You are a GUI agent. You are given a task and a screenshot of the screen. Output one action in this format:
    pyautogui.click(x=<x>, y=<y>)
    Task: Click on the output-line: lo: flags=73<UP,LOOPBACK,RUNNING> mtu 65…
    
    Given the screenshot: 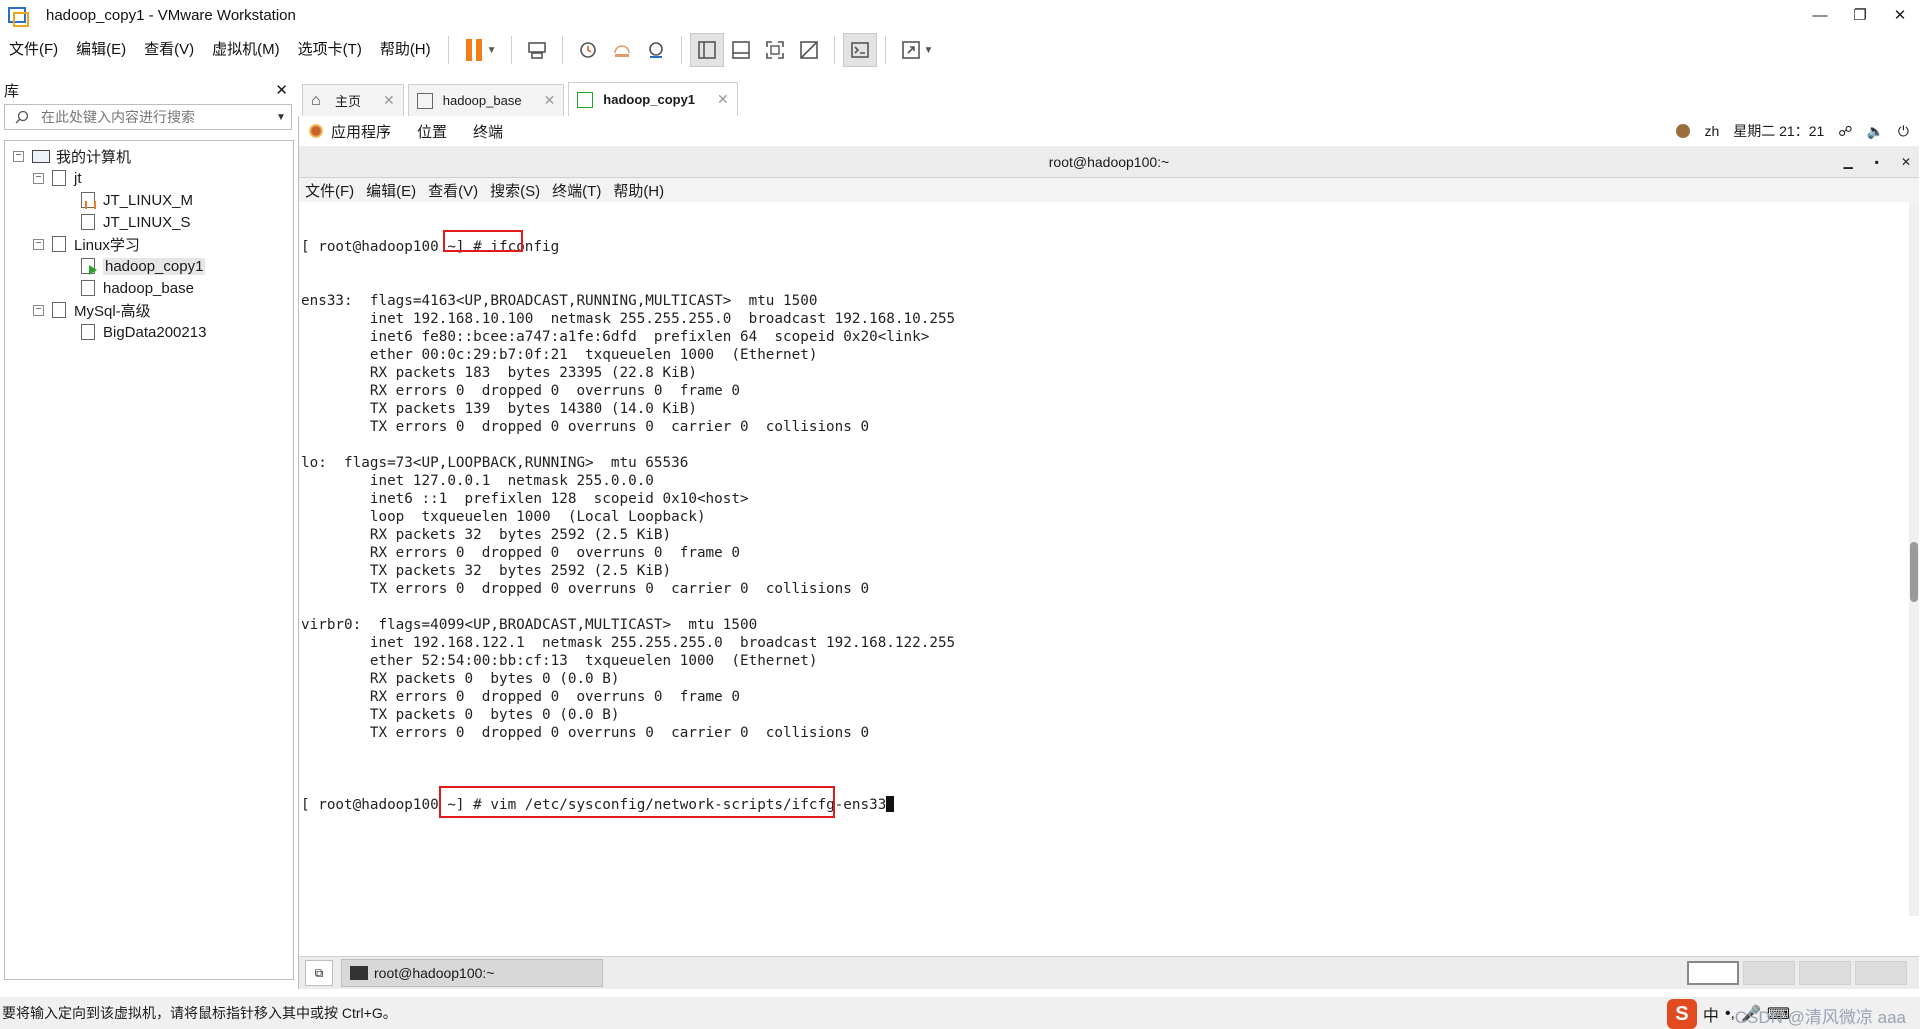 What is the action you would take?
    pyautogui.click(x=495, y=463)
    